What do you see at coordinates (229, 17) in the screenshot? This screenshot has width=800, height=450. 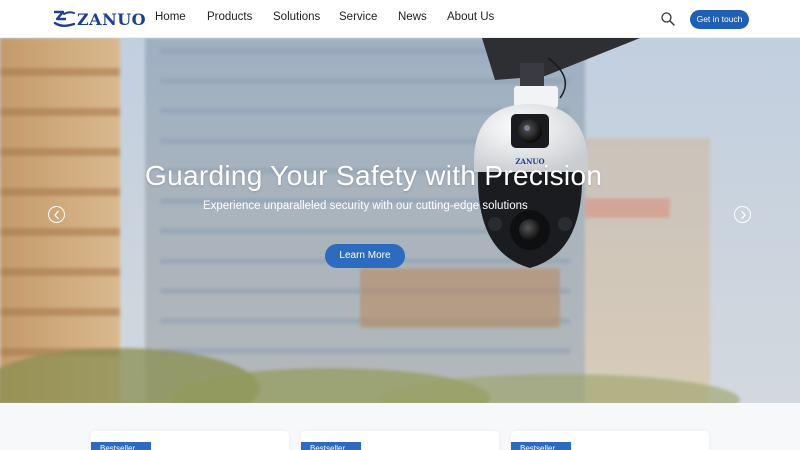 I see `nav-item-products: Products` at bounding box center [229, 17].